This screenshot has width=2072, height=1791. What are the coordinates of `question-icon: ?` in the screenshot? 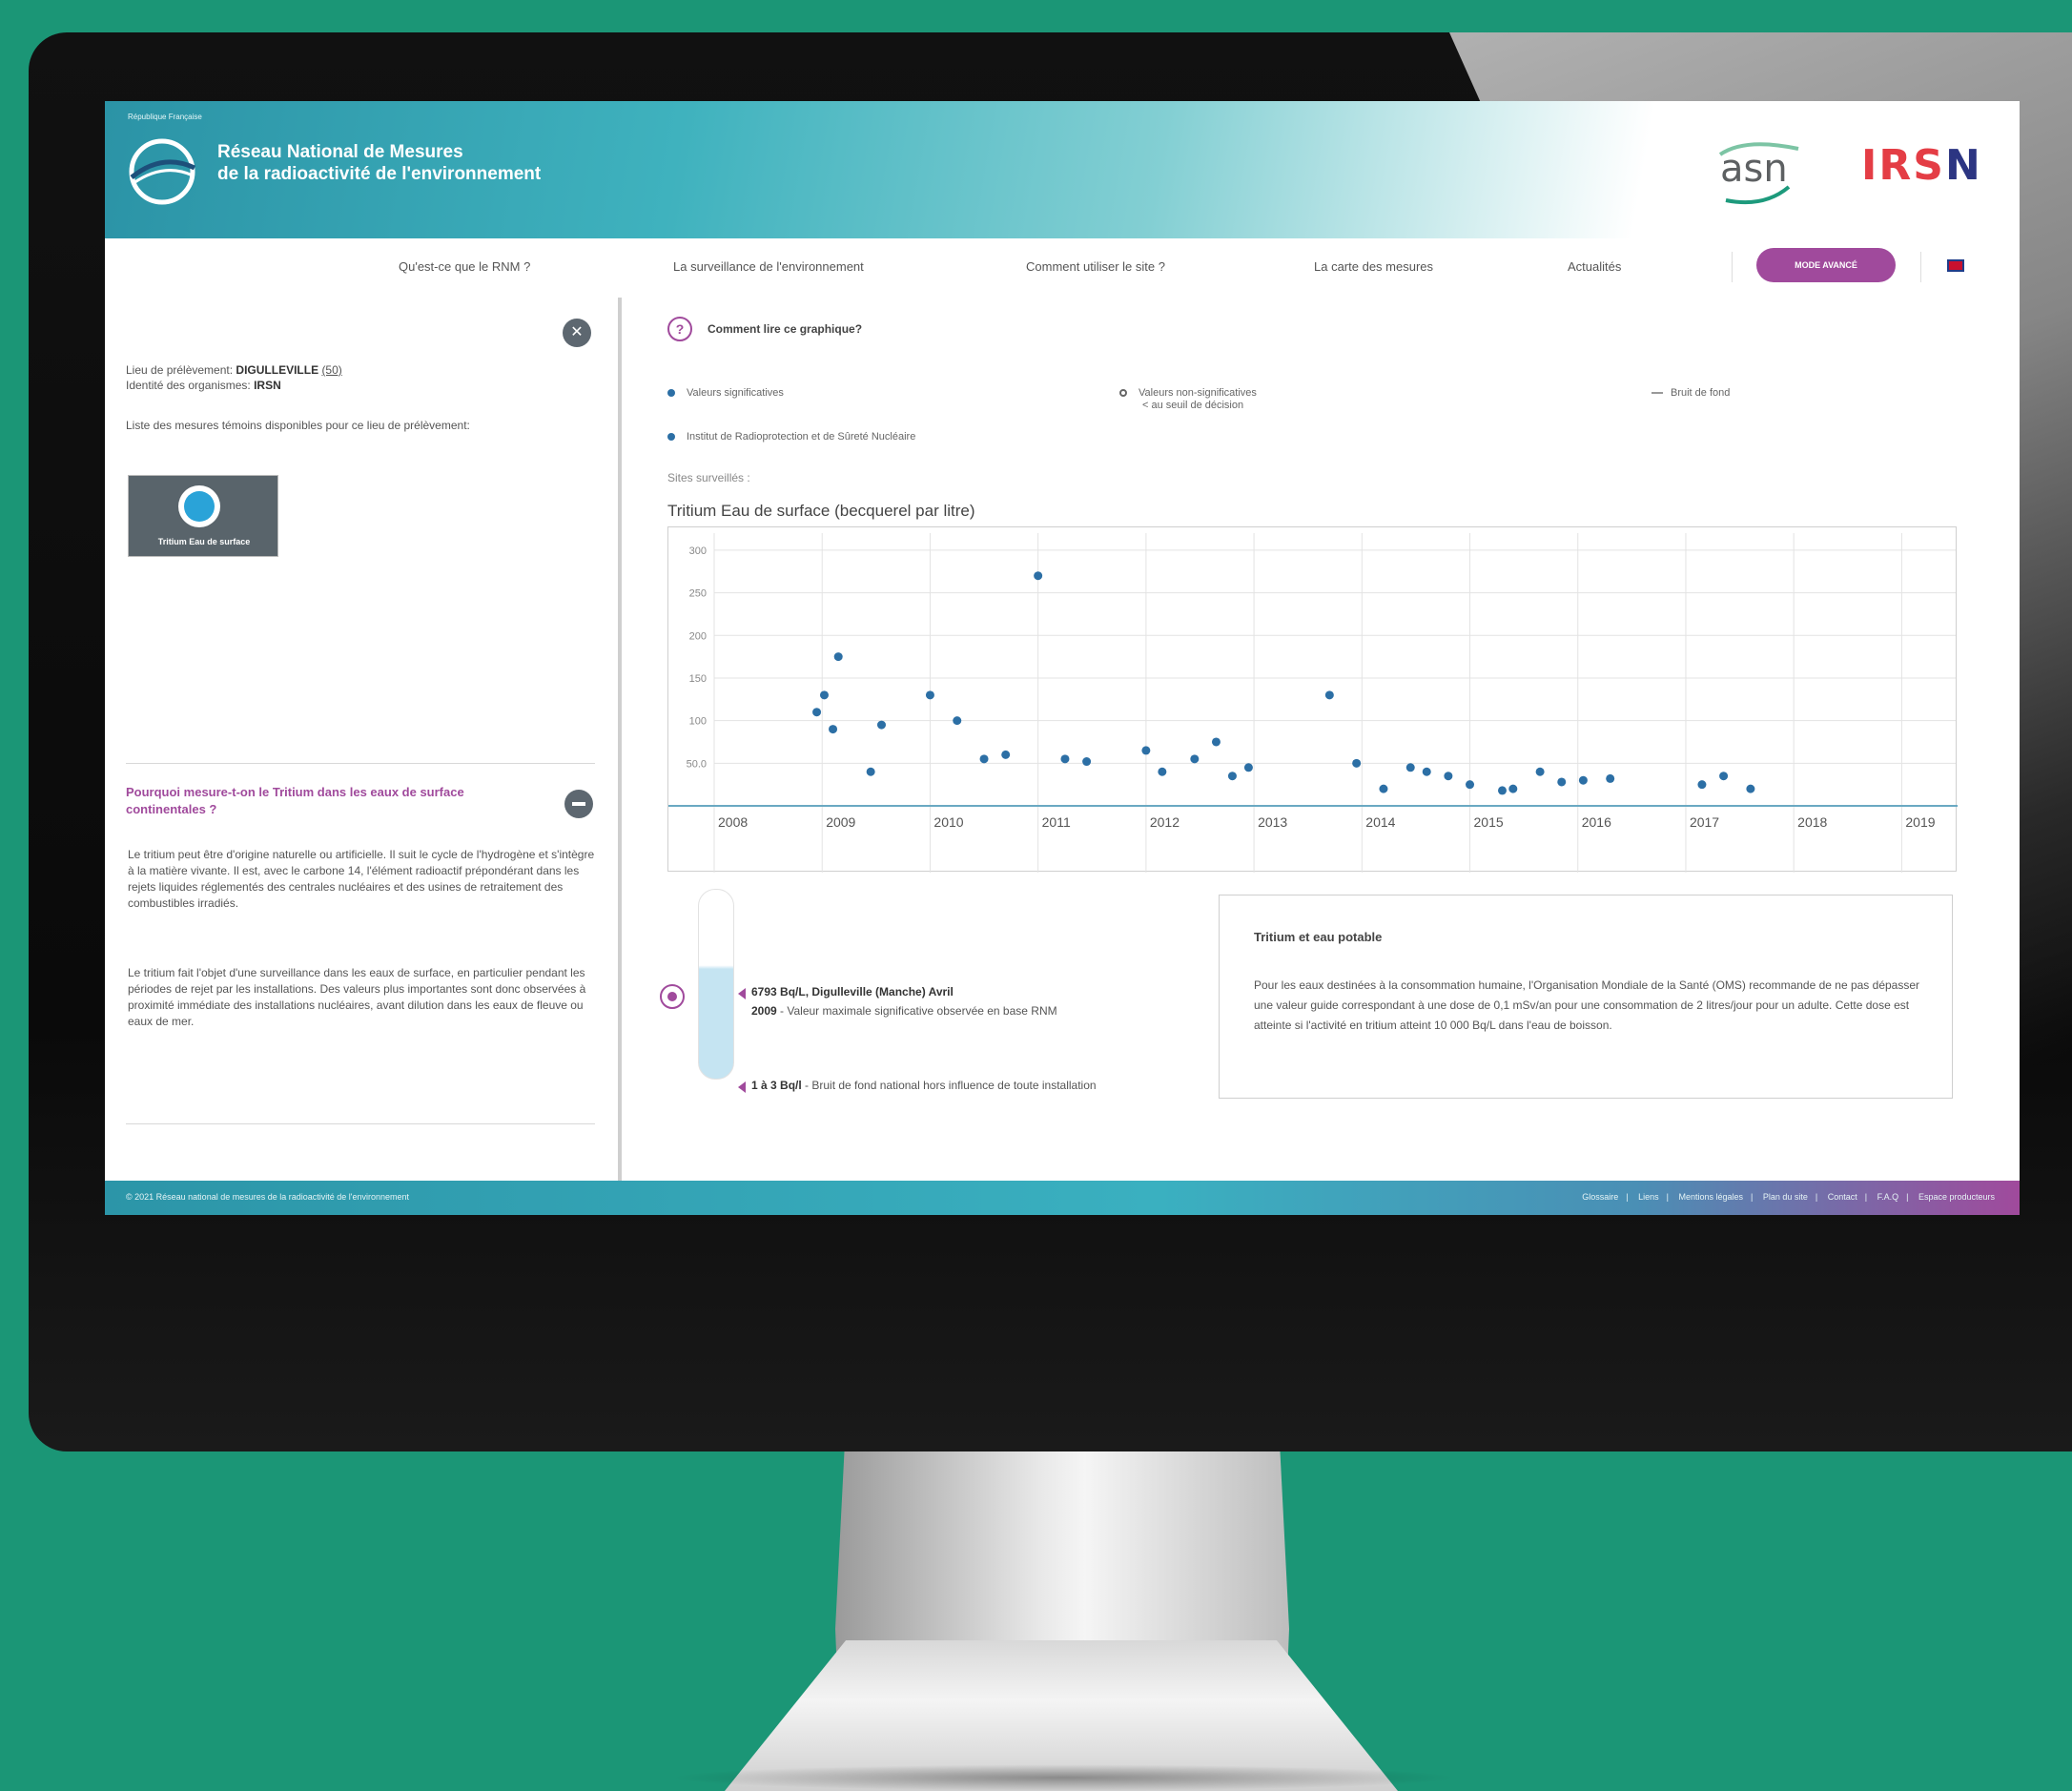 It's located at (679, 329).